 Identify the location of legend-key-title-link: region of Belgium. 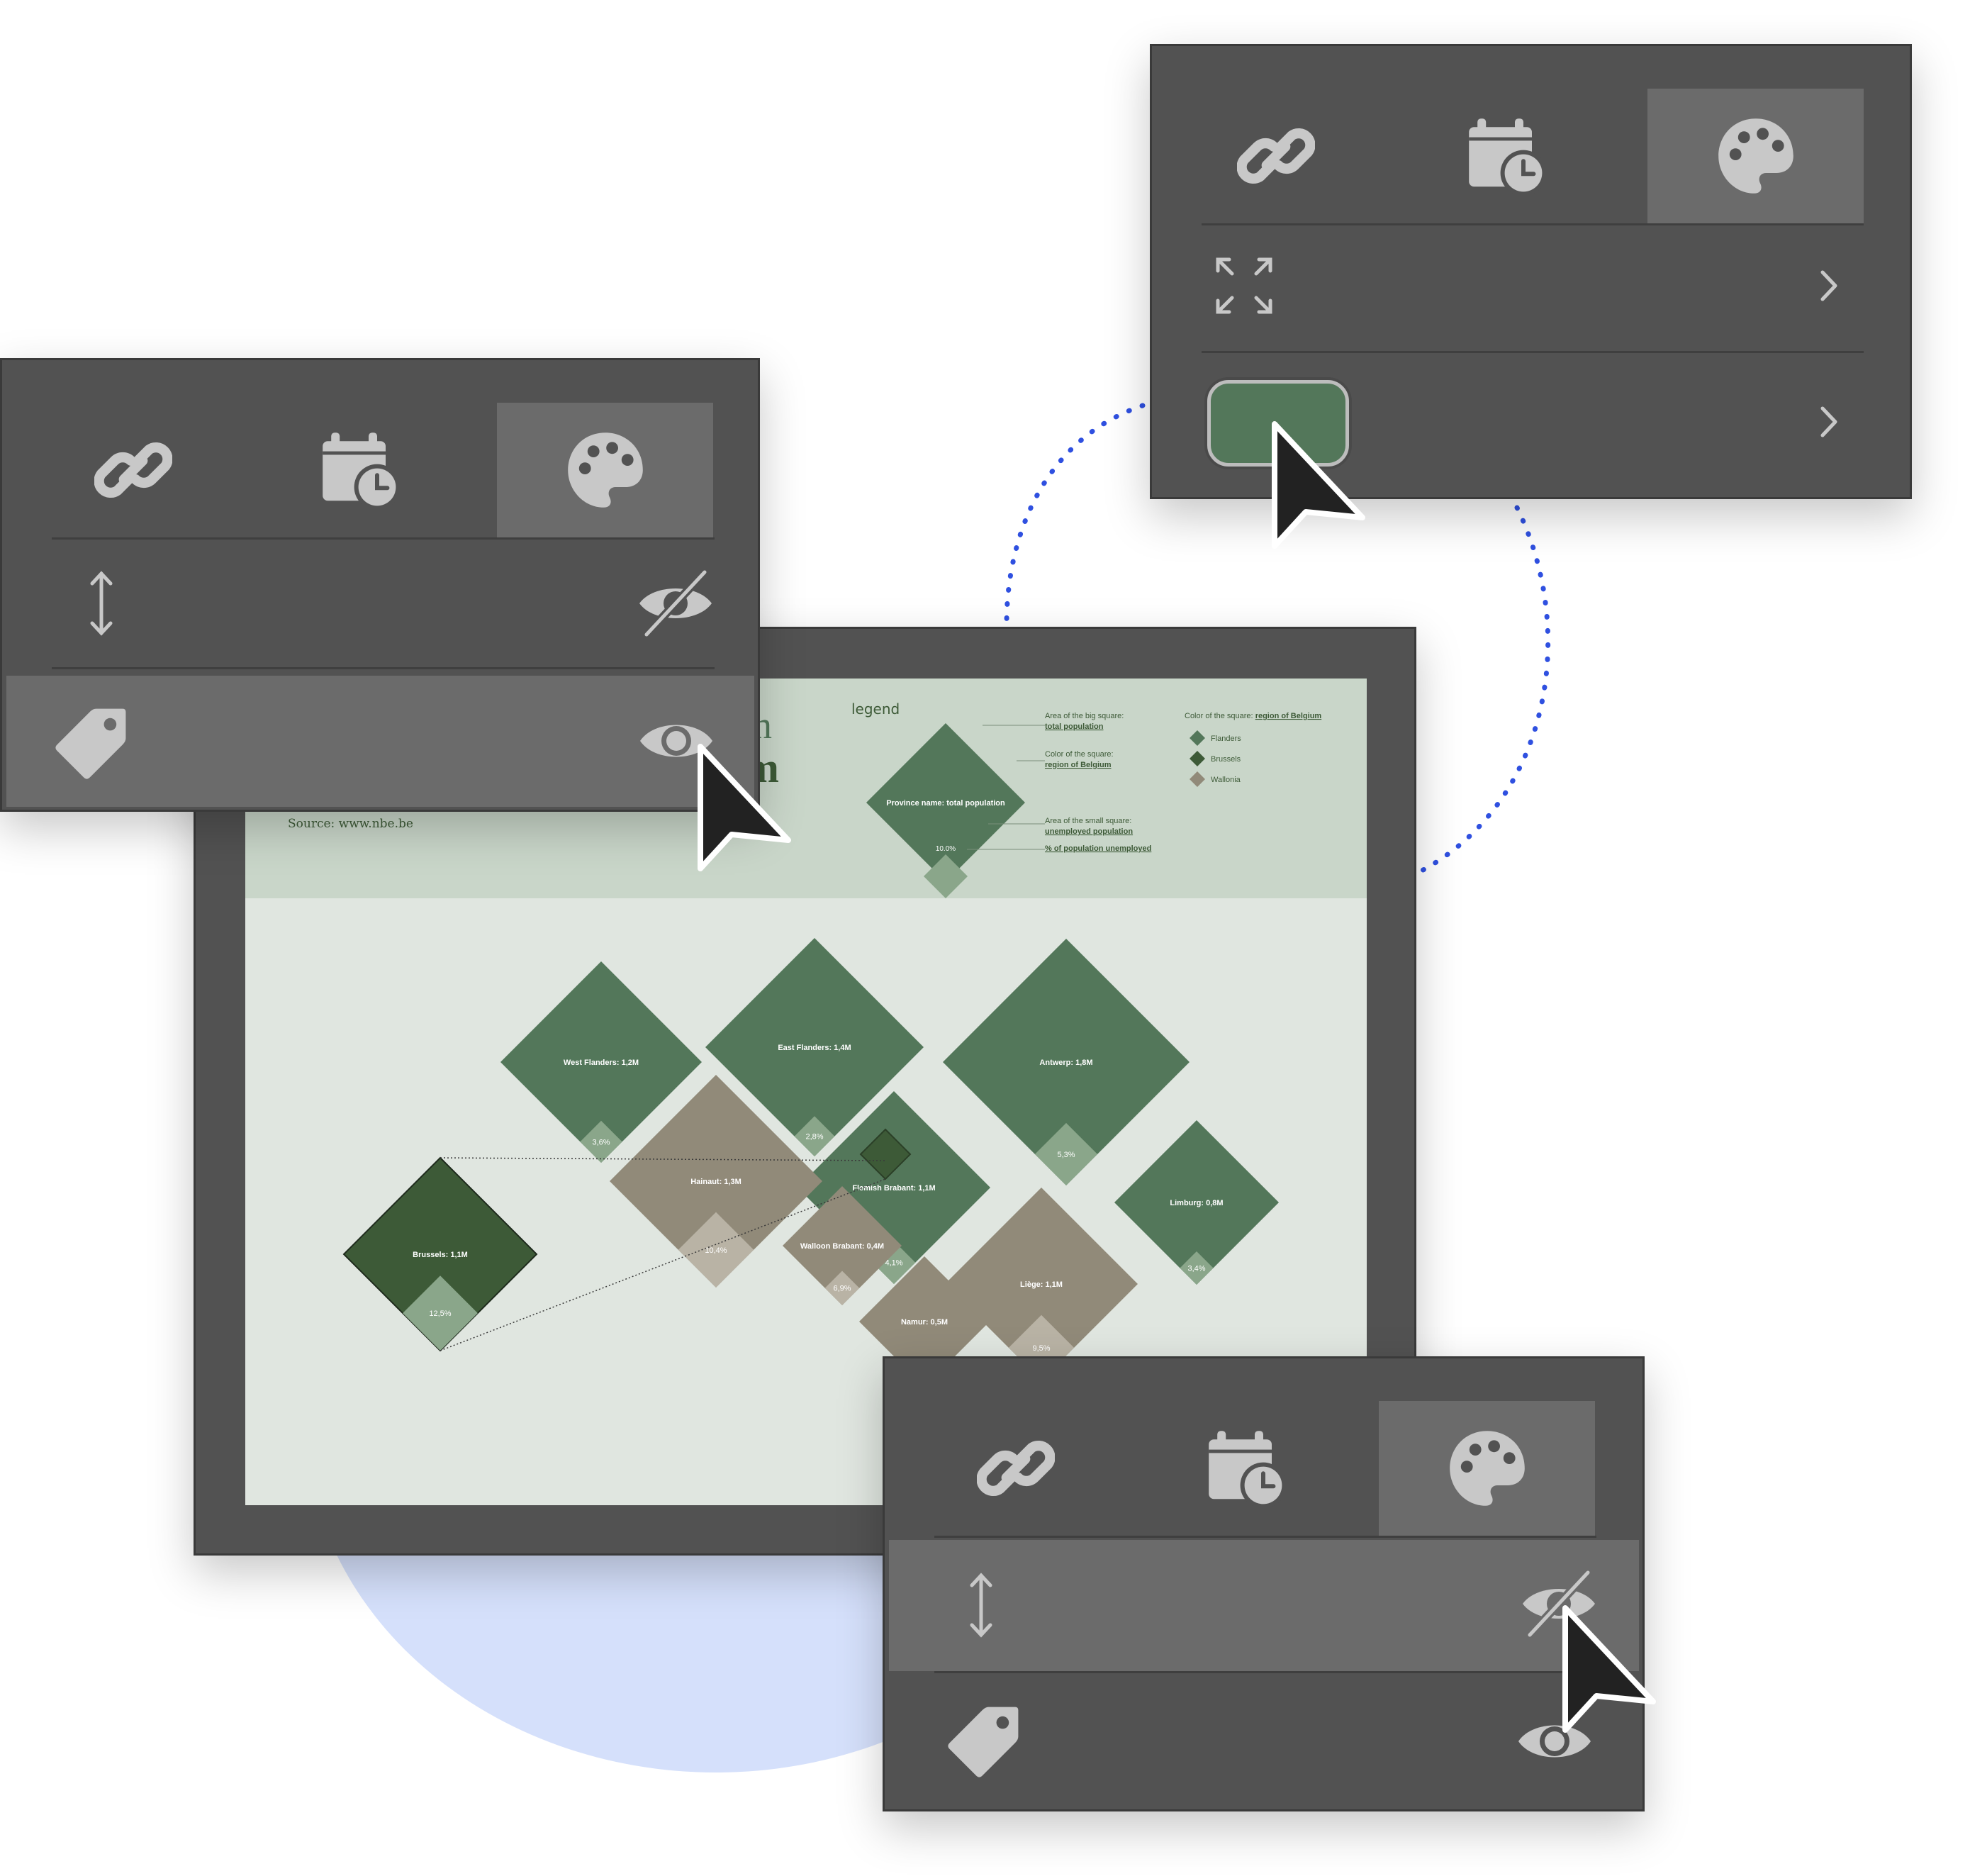
(1288, 716).